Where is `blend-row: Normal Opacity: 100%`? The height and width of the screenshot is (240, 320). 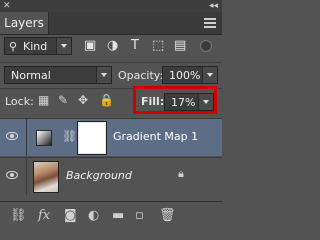
blend-row: Normal Opacity: 100% is located at coordinates (111, 73).